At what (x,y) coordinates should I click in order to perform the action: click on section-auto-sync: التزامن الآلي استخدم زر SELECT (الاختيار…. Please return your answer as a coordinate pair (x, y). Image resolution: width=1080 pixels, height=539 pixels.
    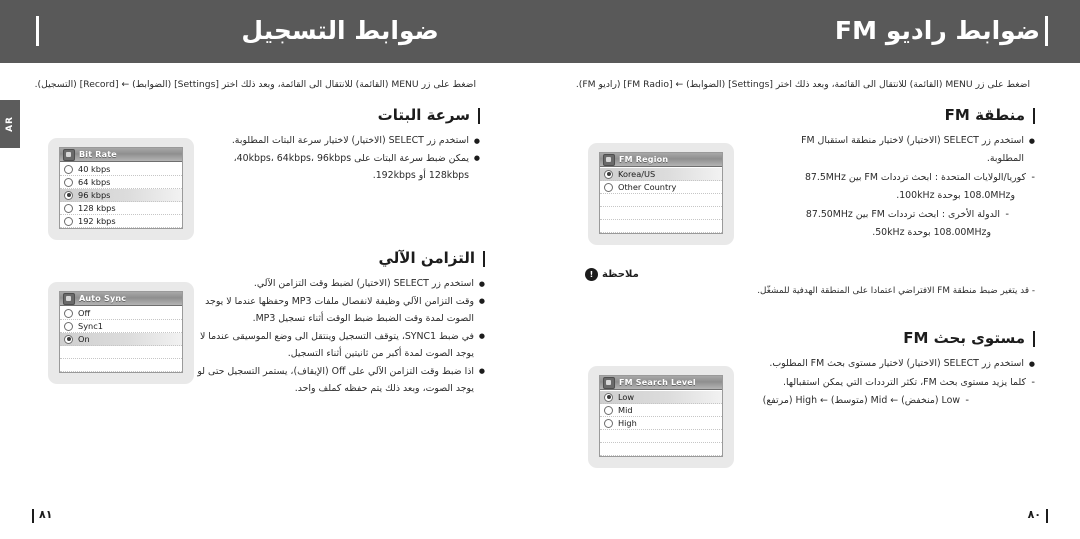
    Looking at the image, I should click on (330, 324).